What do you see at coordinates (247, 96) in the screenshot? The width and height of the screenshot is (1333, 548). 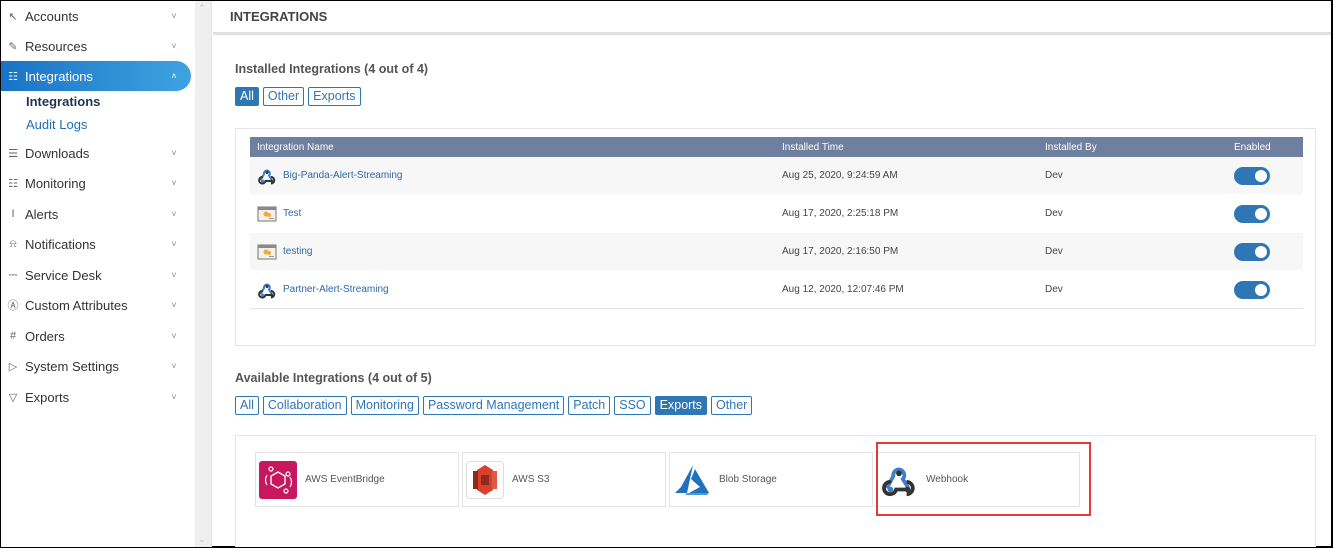 I see `installed-filter-all: All` at bounding box center [247, 96].